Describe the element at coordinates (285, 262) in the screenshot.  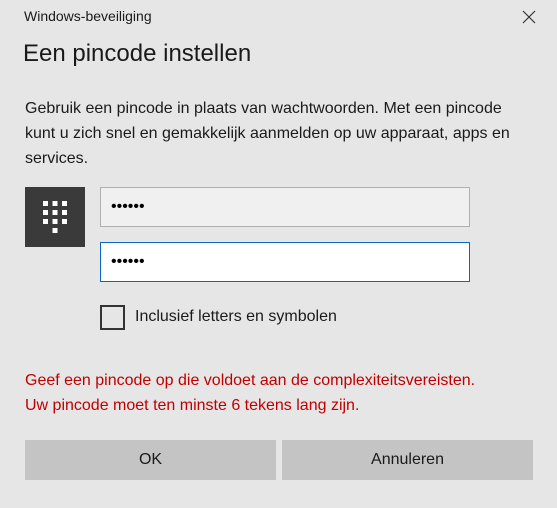
I see `confirm-pin-field: ••••••` at that location.